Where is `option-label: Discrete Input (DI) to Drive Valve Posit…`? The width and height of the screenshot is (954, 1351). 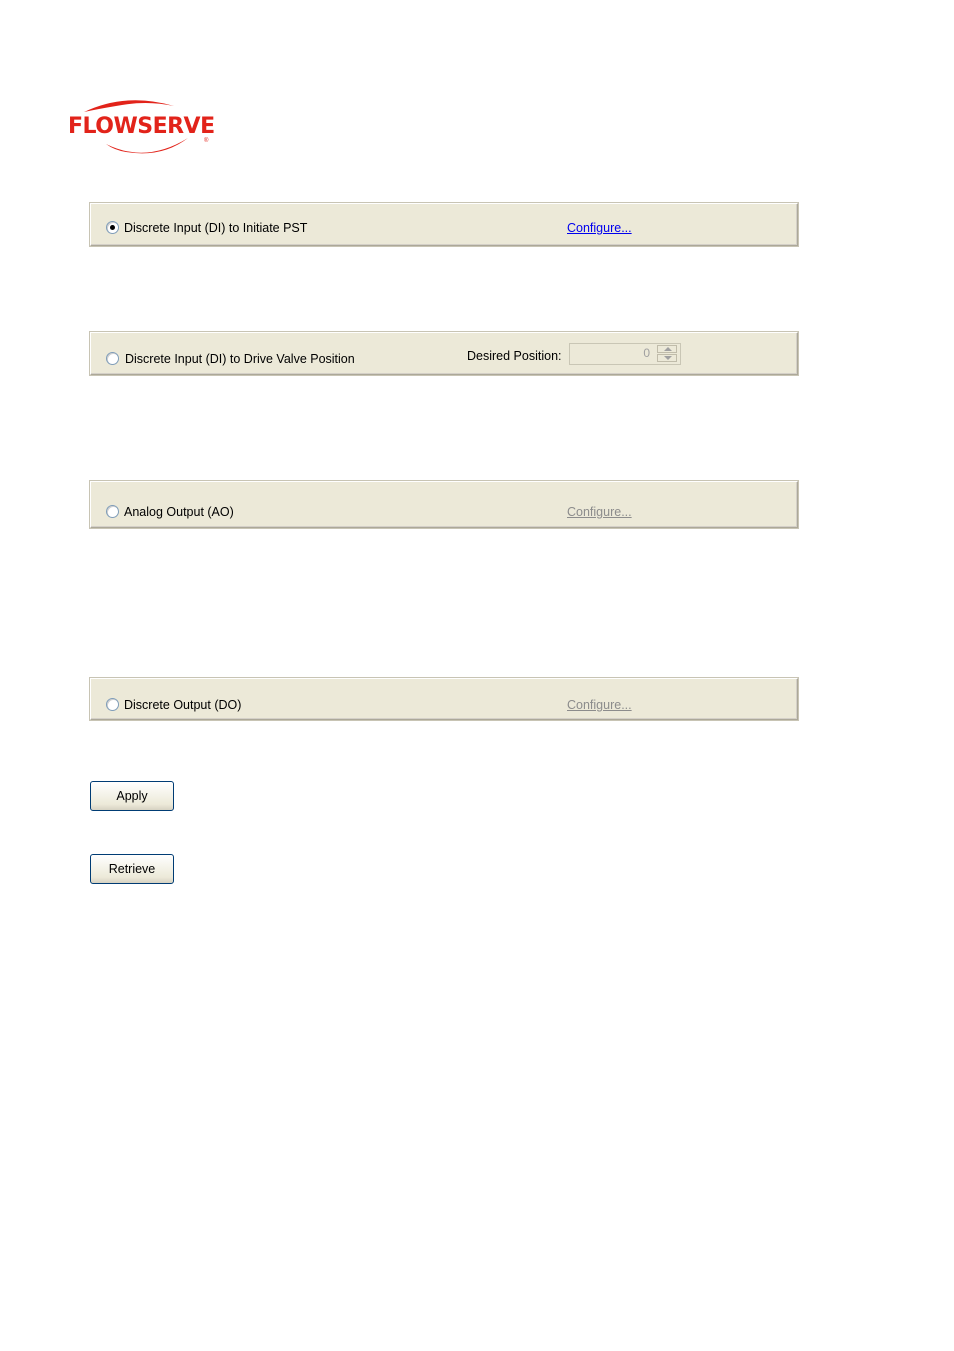 option-label: Discrete Input (DI) to Drive Valve Posit… is located at coordinates (240, 359).